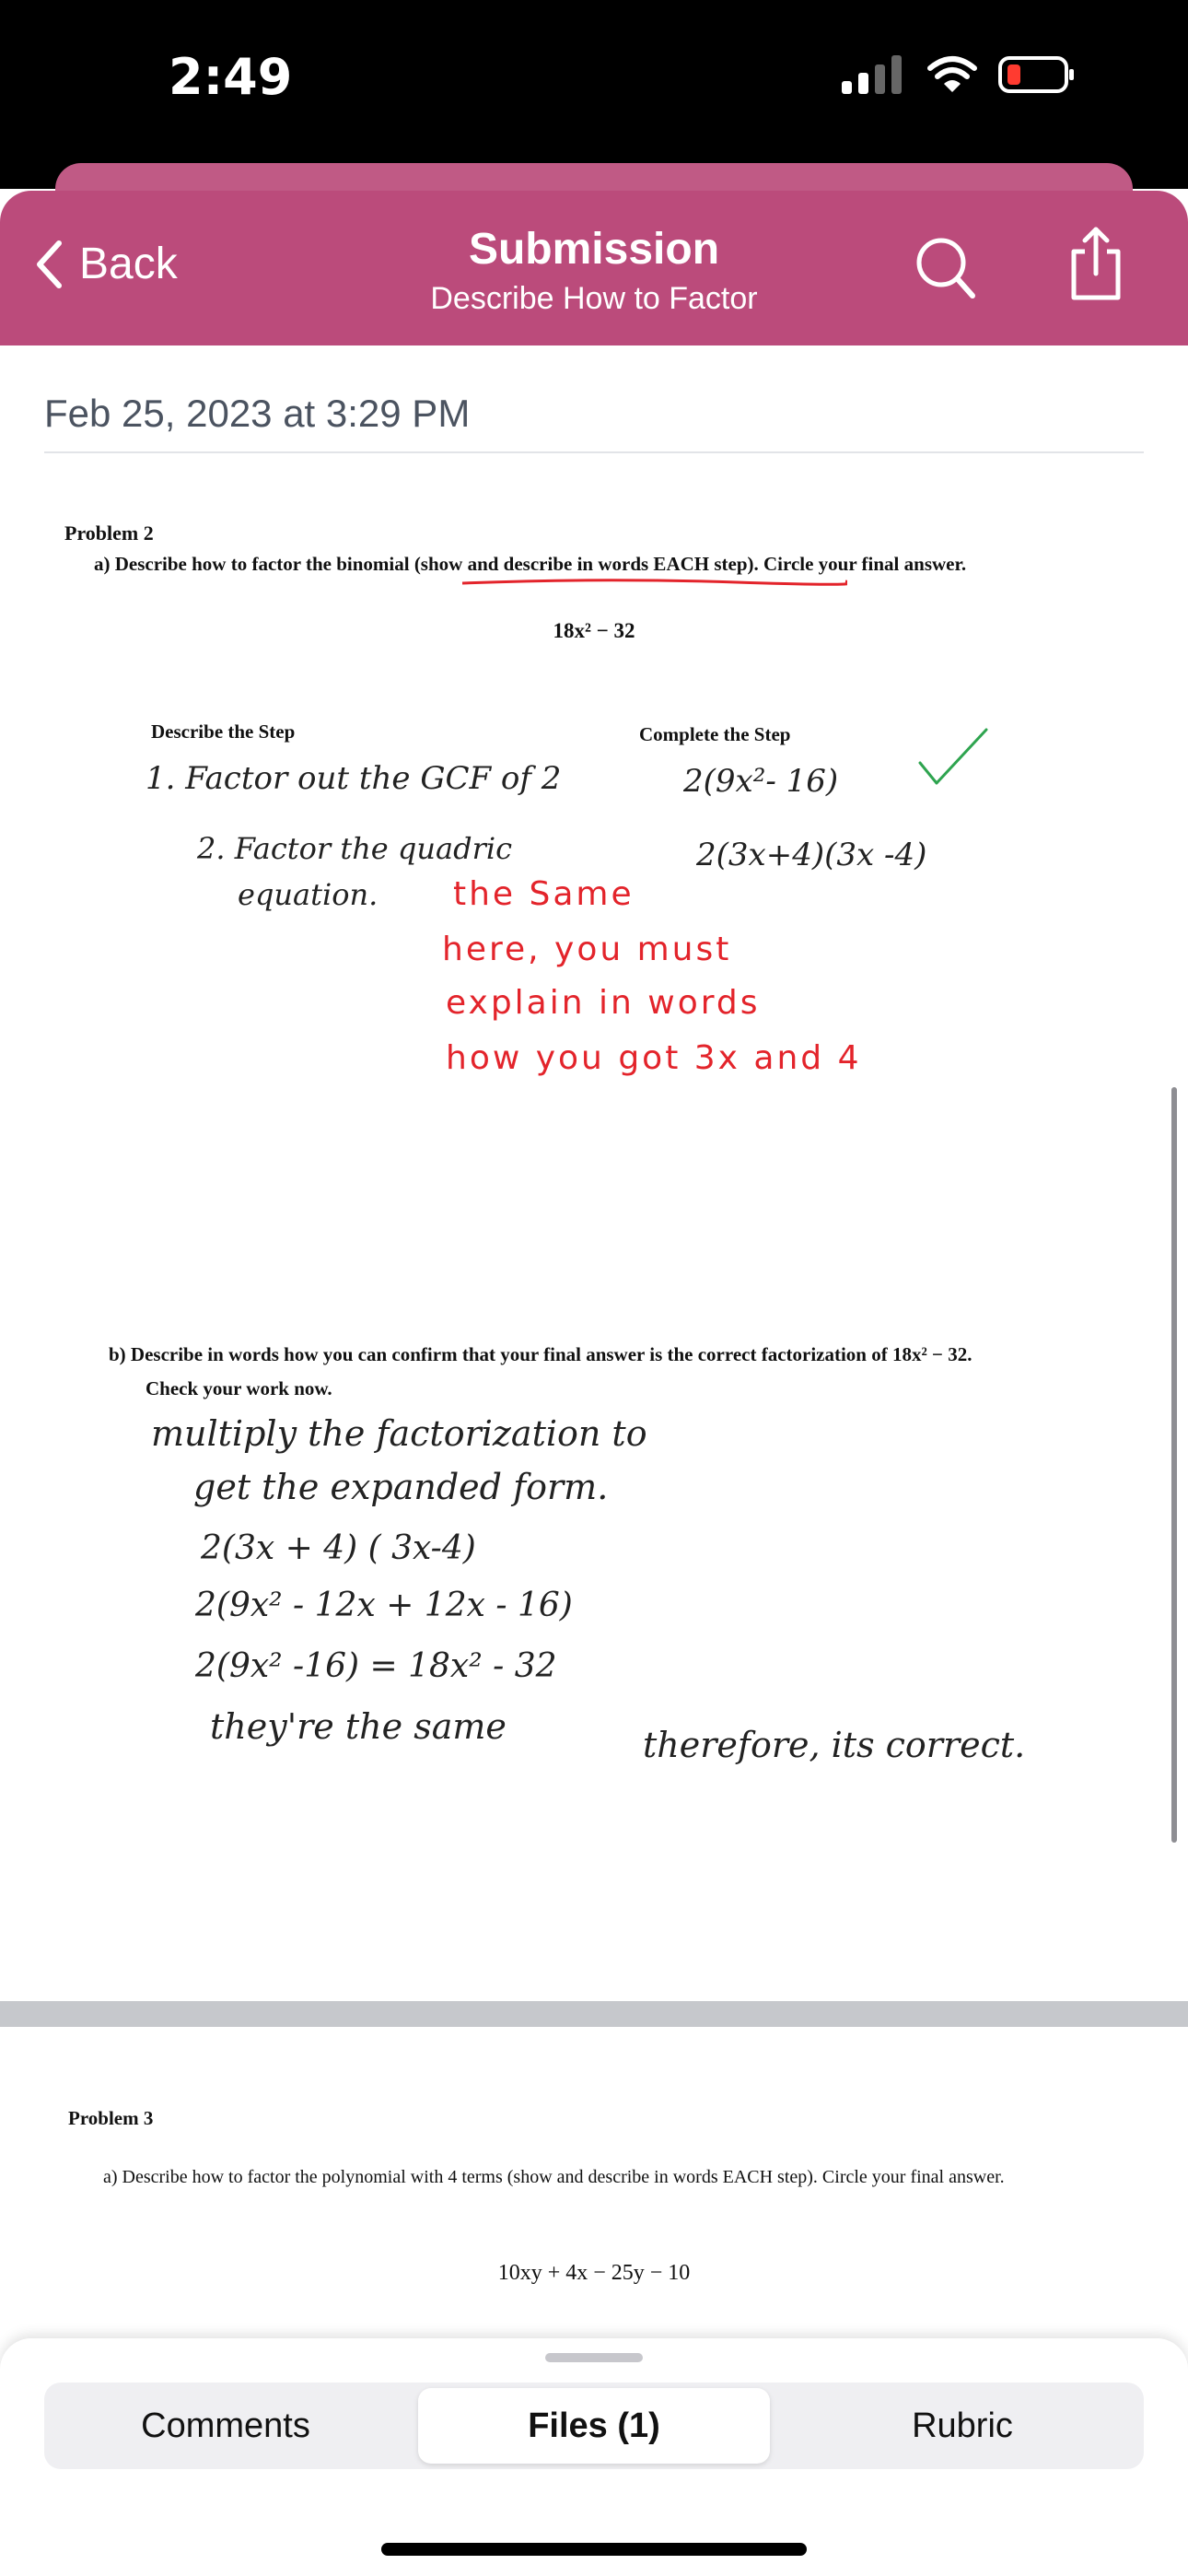 The height and width of the screenshot is (2576, 1188). I want to click on part-b-line2: Check your work now., so click(239, 1388).